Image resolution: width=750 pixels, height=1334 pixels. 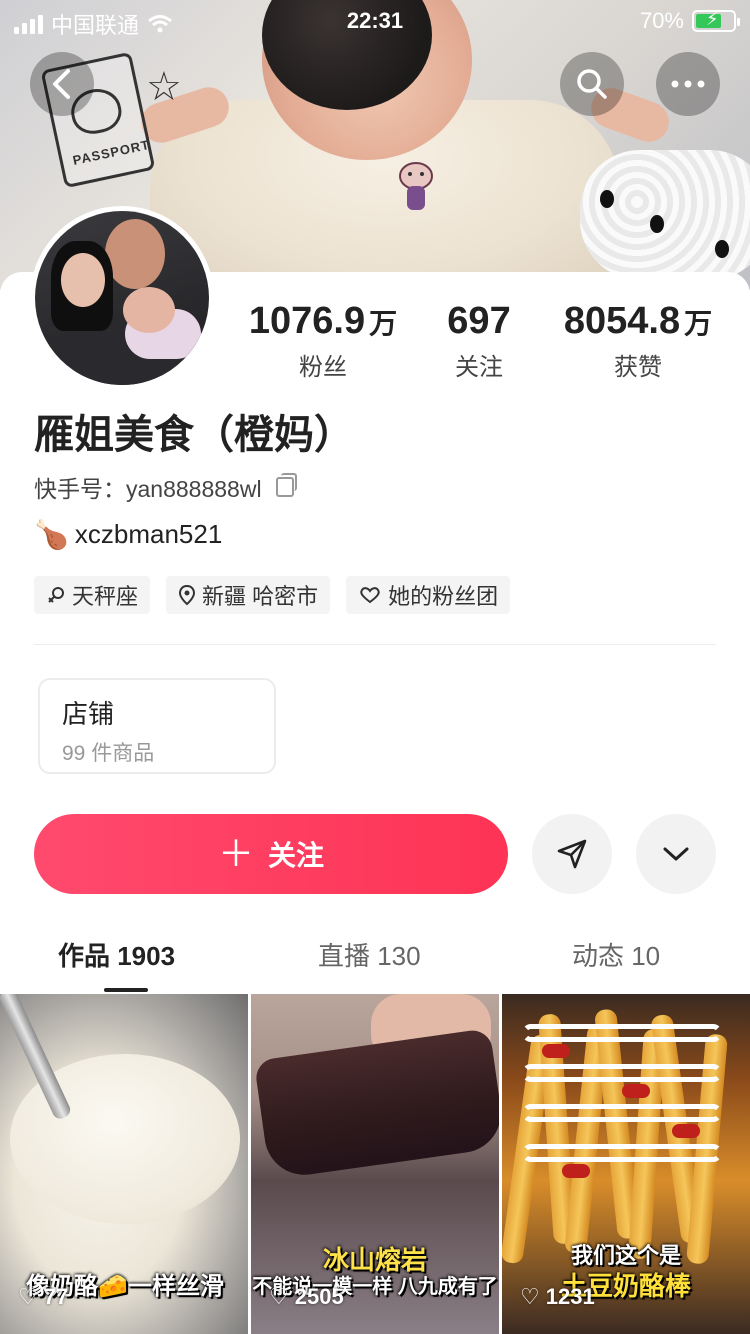 What do you see at coordinates (148, 489) in the screenshot?
I see `kuaishou-id: 快手号：yan888888wl` at bounding box center [148, 489].